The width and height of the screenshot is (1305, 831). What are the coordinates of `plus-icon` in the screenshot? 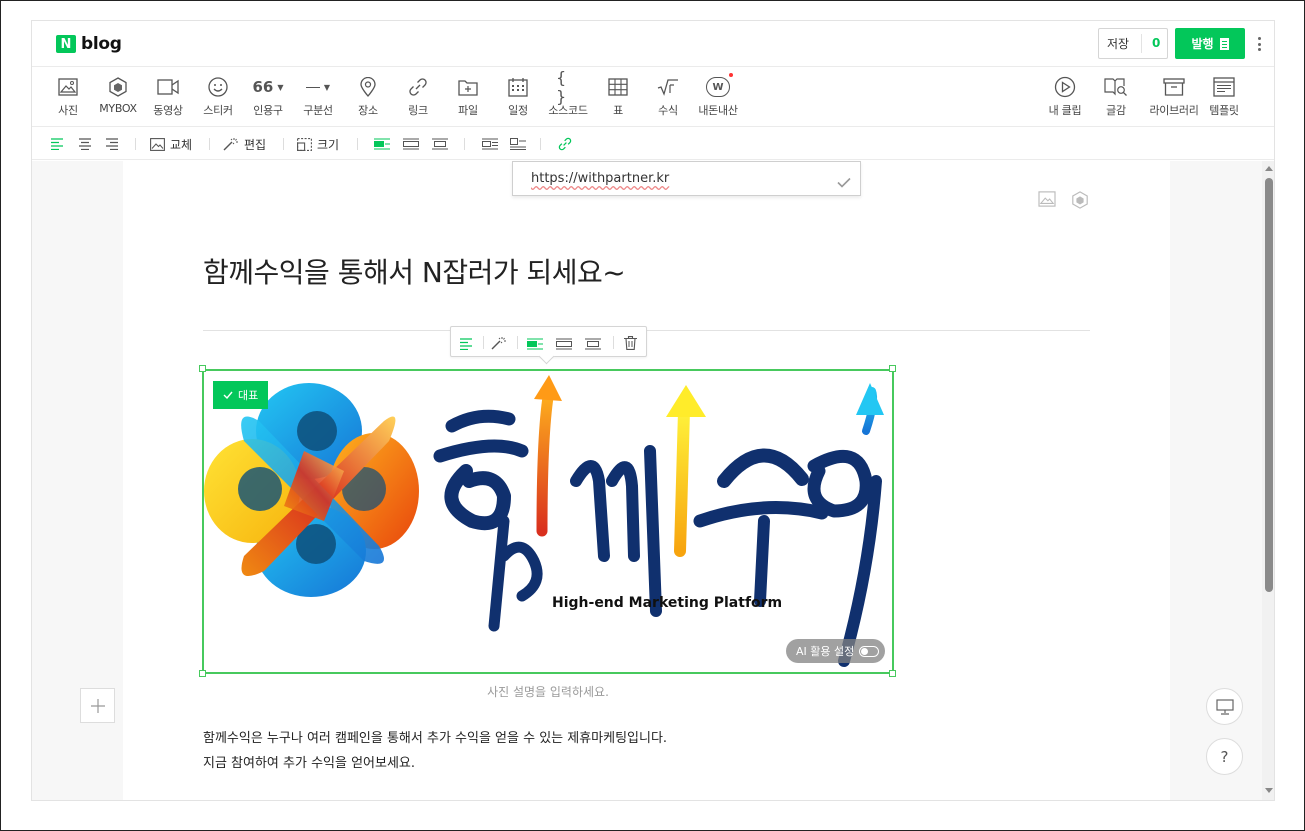 It's located at (97, 705).